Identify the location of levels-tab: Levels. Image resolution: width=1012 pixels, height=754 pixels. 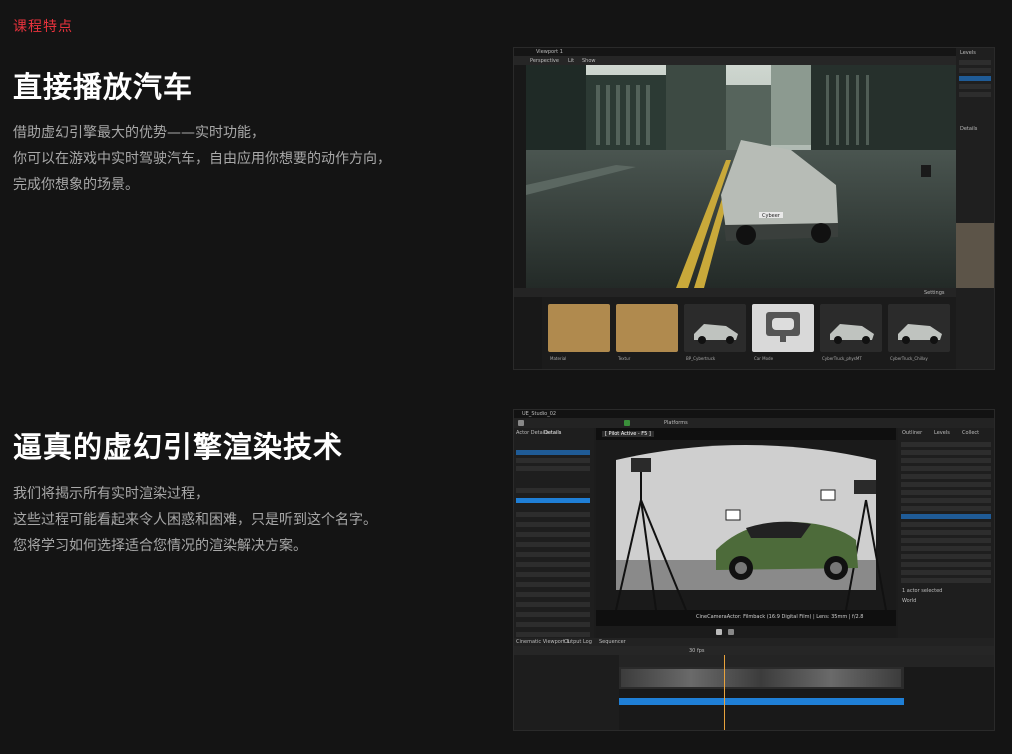
(942, 433).